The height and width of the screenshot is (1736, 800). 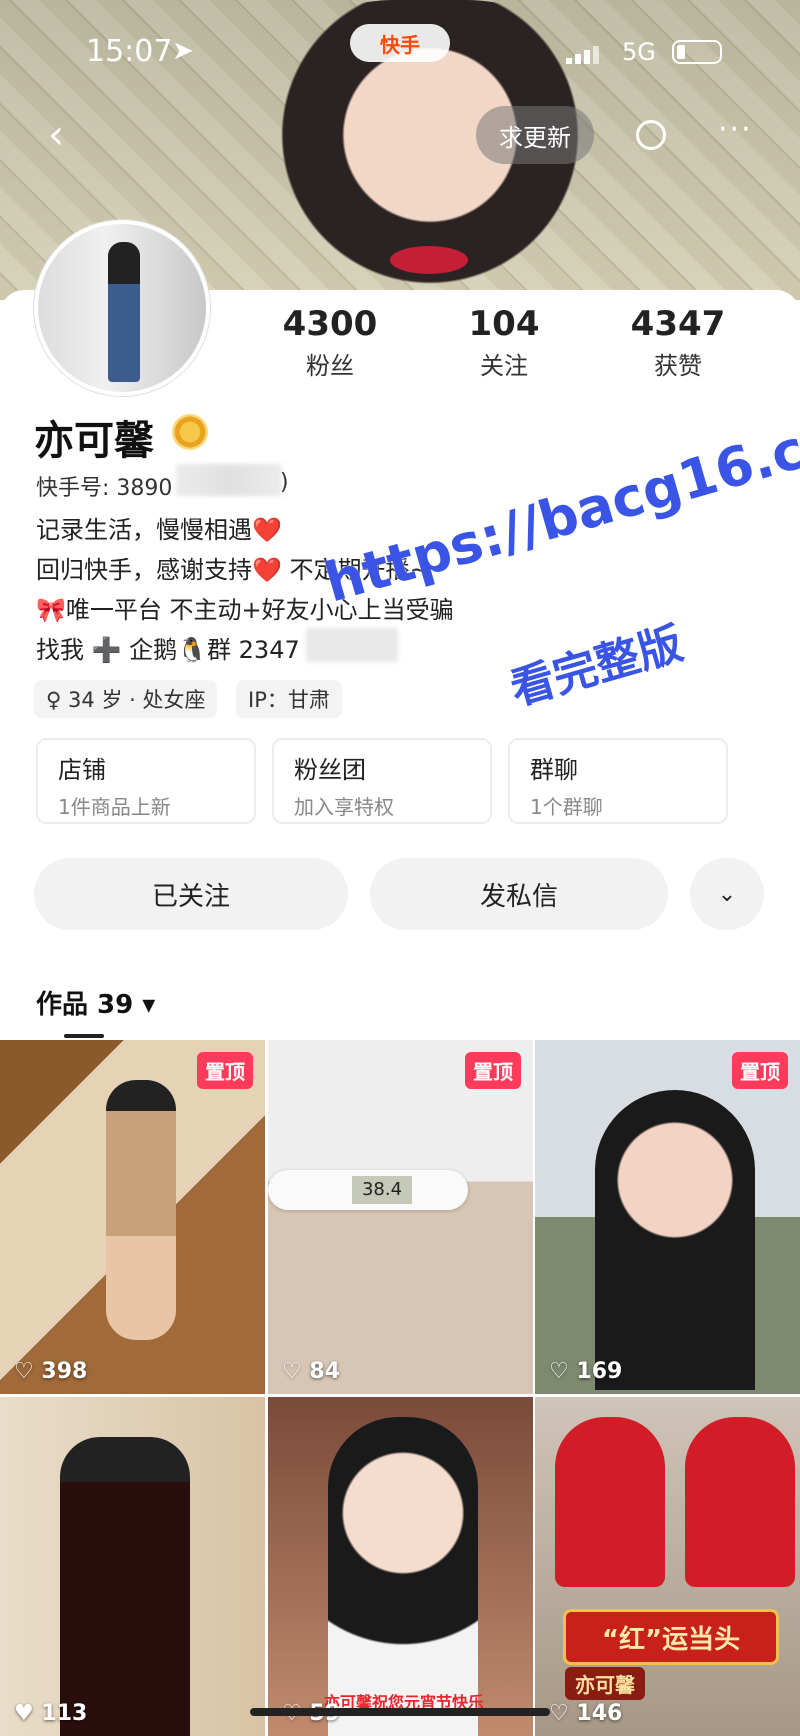 I want to click on kuaishou-id-suffix: ), so click(x=284, y=482).